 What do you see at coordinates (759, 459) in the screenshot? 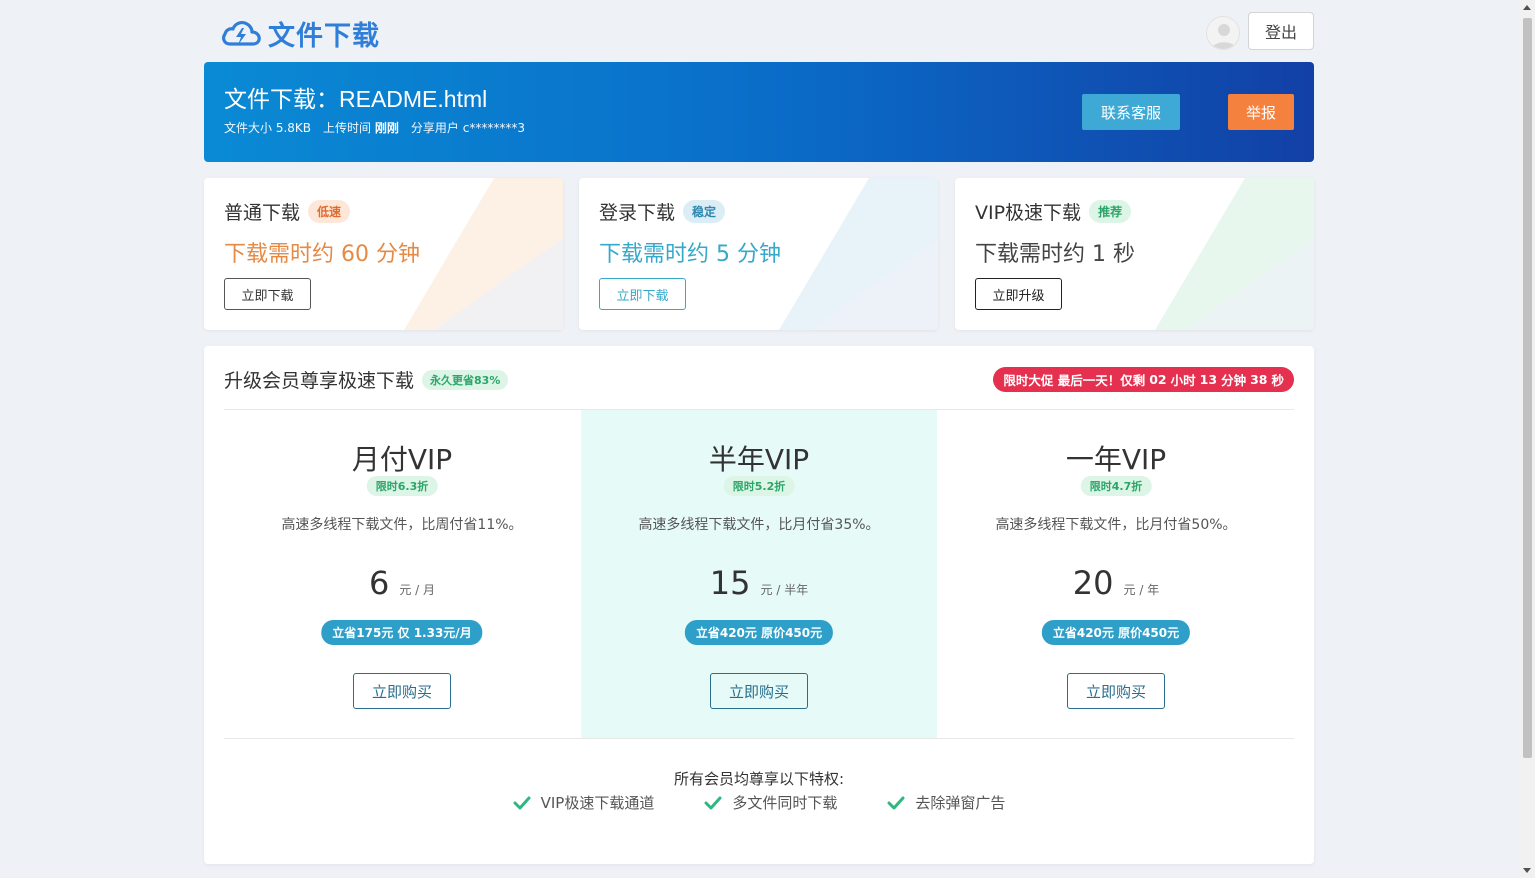
I see `plan-name: 半年VIP` at bounding box center [759, 459].